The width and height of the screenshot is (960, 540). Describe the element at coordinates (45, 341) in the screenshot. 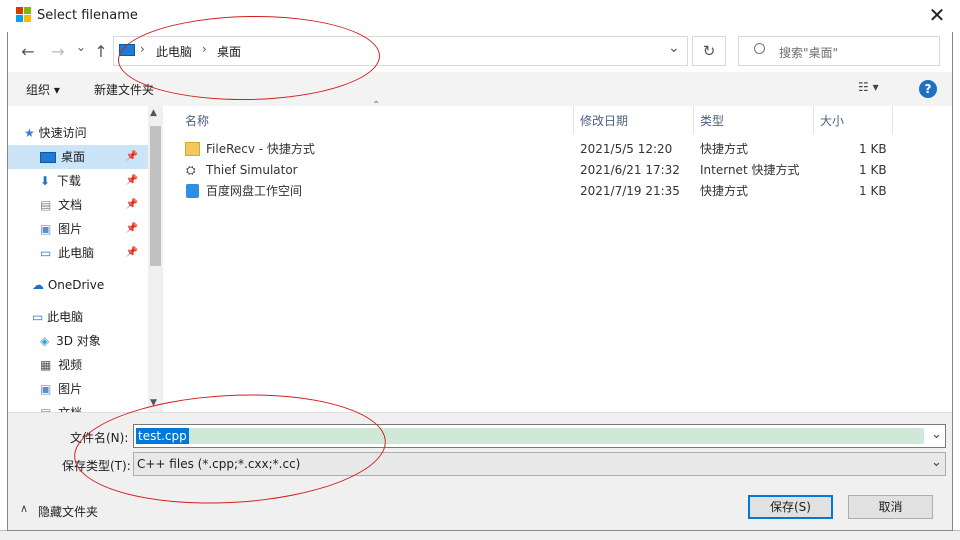

I see `cube-icon: ◈` at that location.